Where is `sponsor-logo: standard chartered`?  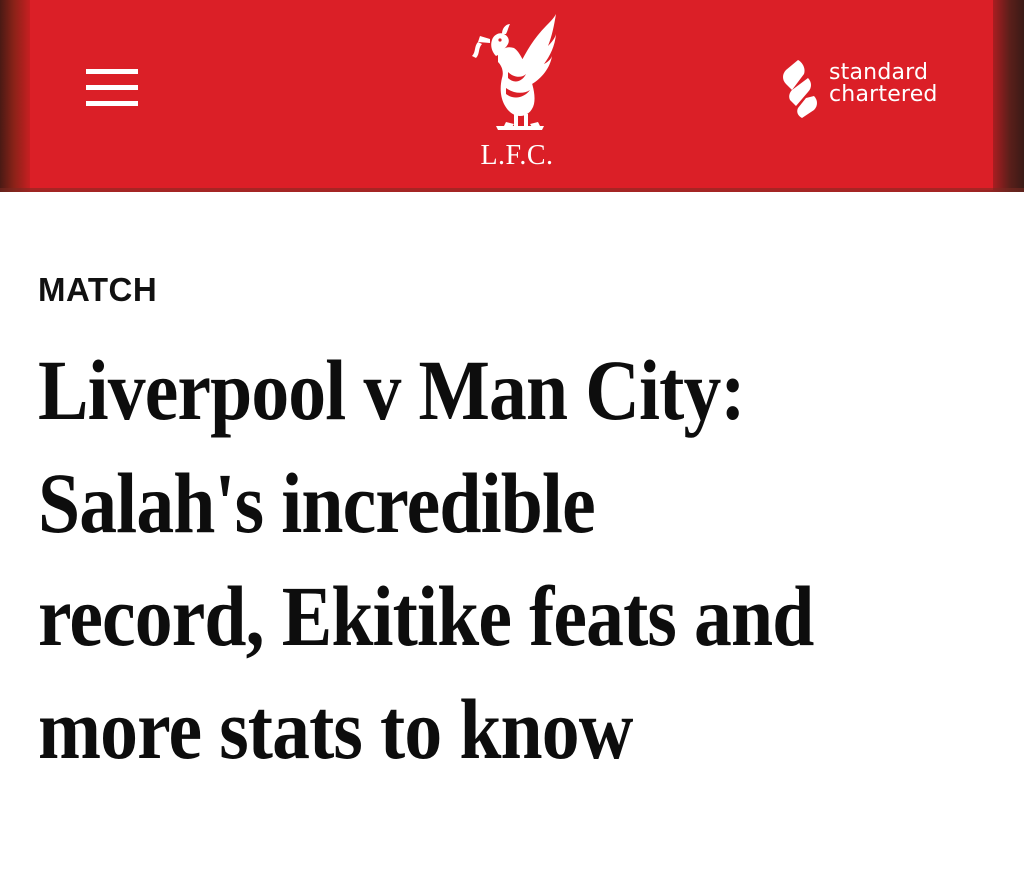
sponsor-logo: standard chartered is located at coordinates (873, 89).